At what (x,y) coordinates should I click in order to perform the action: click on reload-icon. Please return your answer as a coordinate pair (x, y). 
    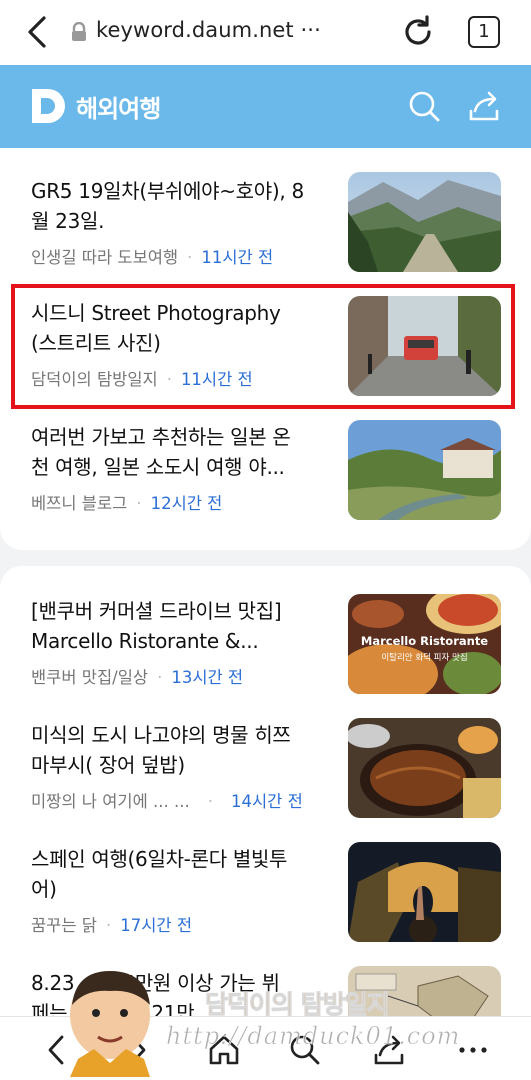
    Looking at the image, I should click on (418, 32).